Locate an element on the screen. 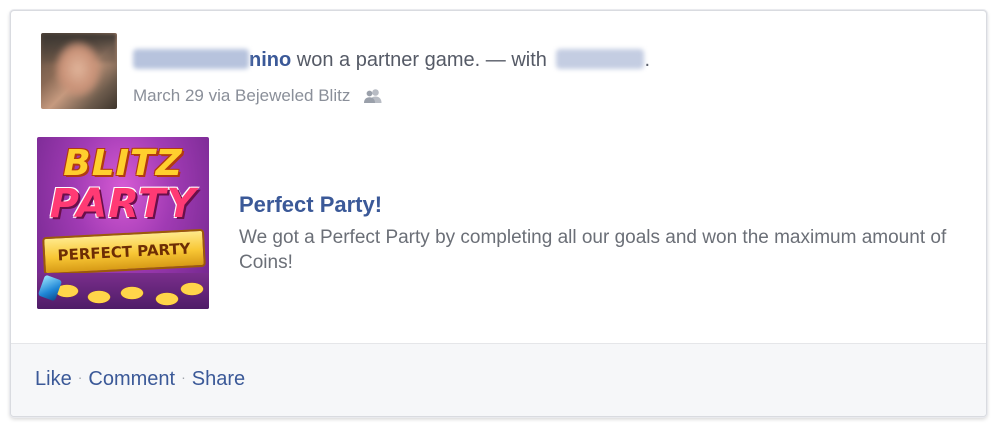 This screenshot has height=431, width=1000. attachment-title: Perfect Party! is located at coordinates (597, 205).